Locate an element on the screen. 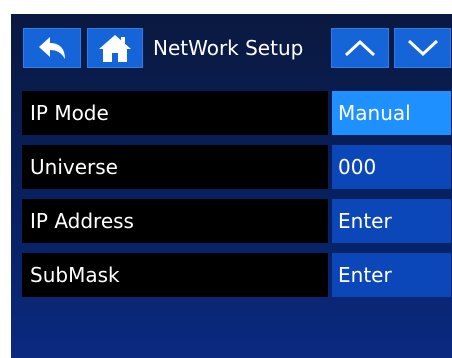 The image size is (452, 358). chevron-up-icon is located at coordinates (360, 48).